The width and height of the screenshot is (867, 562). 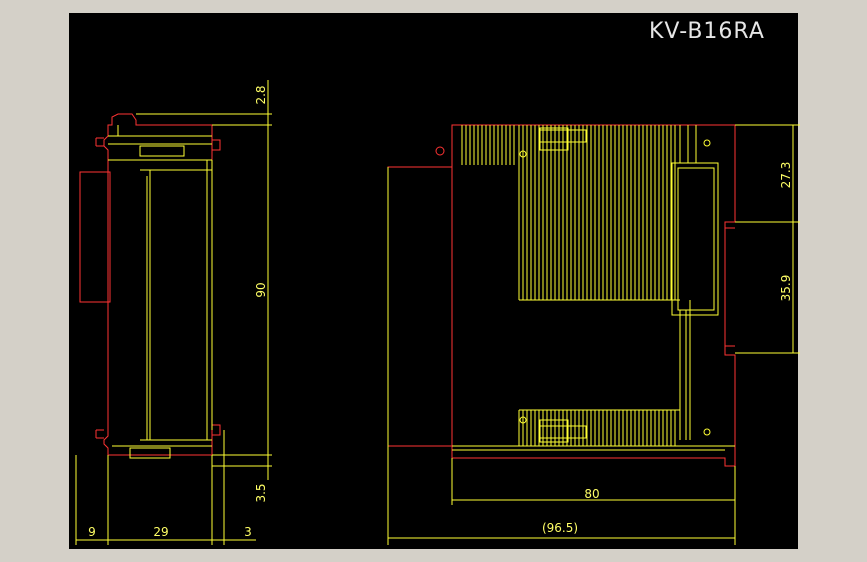 What do you see at coordinates (160, 292) in the screenshot?
I see `side-view-detail` at bounding box center [160, 292].